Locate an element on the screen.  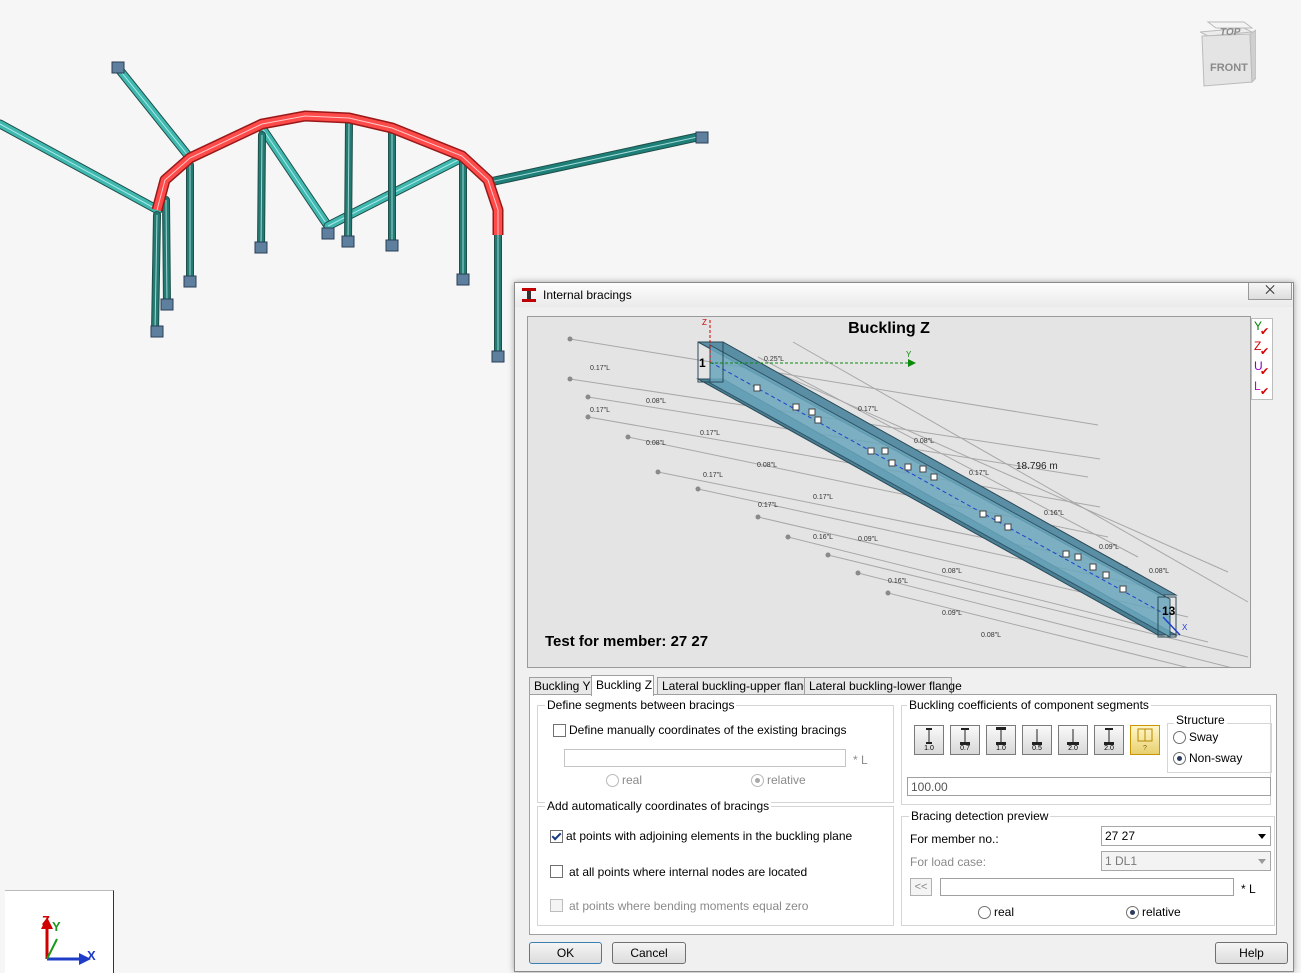
dim-label-right-4: 0.16"L is located at coordinates (1054, 513).